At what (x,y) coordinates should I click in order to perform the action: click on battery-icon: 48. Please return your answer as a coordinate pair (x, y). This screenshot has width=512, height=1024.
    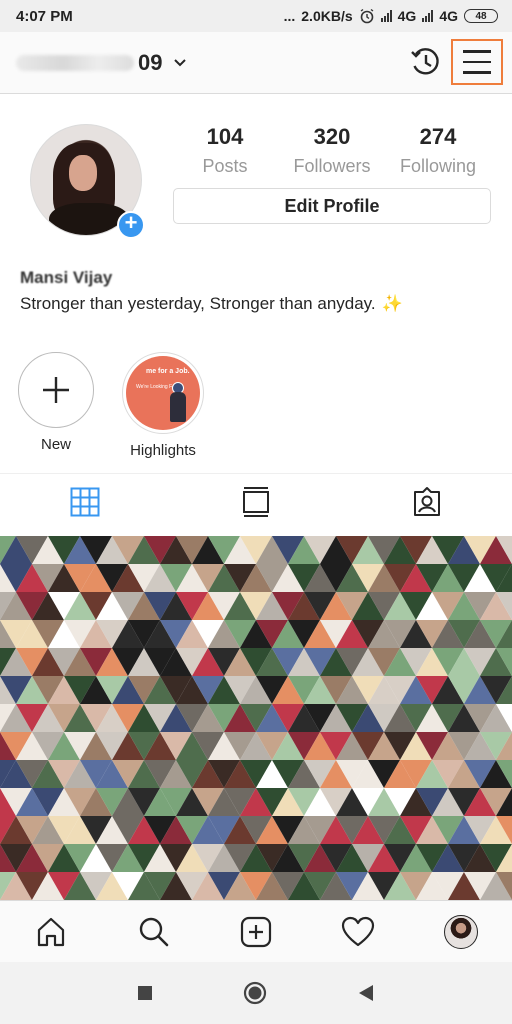
    Looking at the image, I should click on (481, 16).